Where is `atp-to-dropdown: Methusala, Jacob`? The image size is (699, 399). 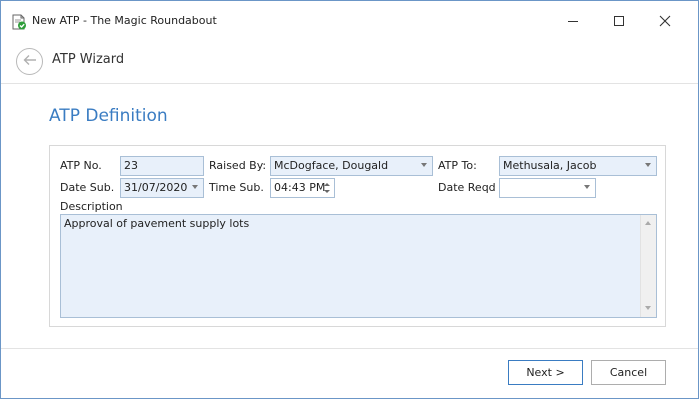
atp-to-dropdown: Methusala, Jacob is located at coordinates (578, 166).